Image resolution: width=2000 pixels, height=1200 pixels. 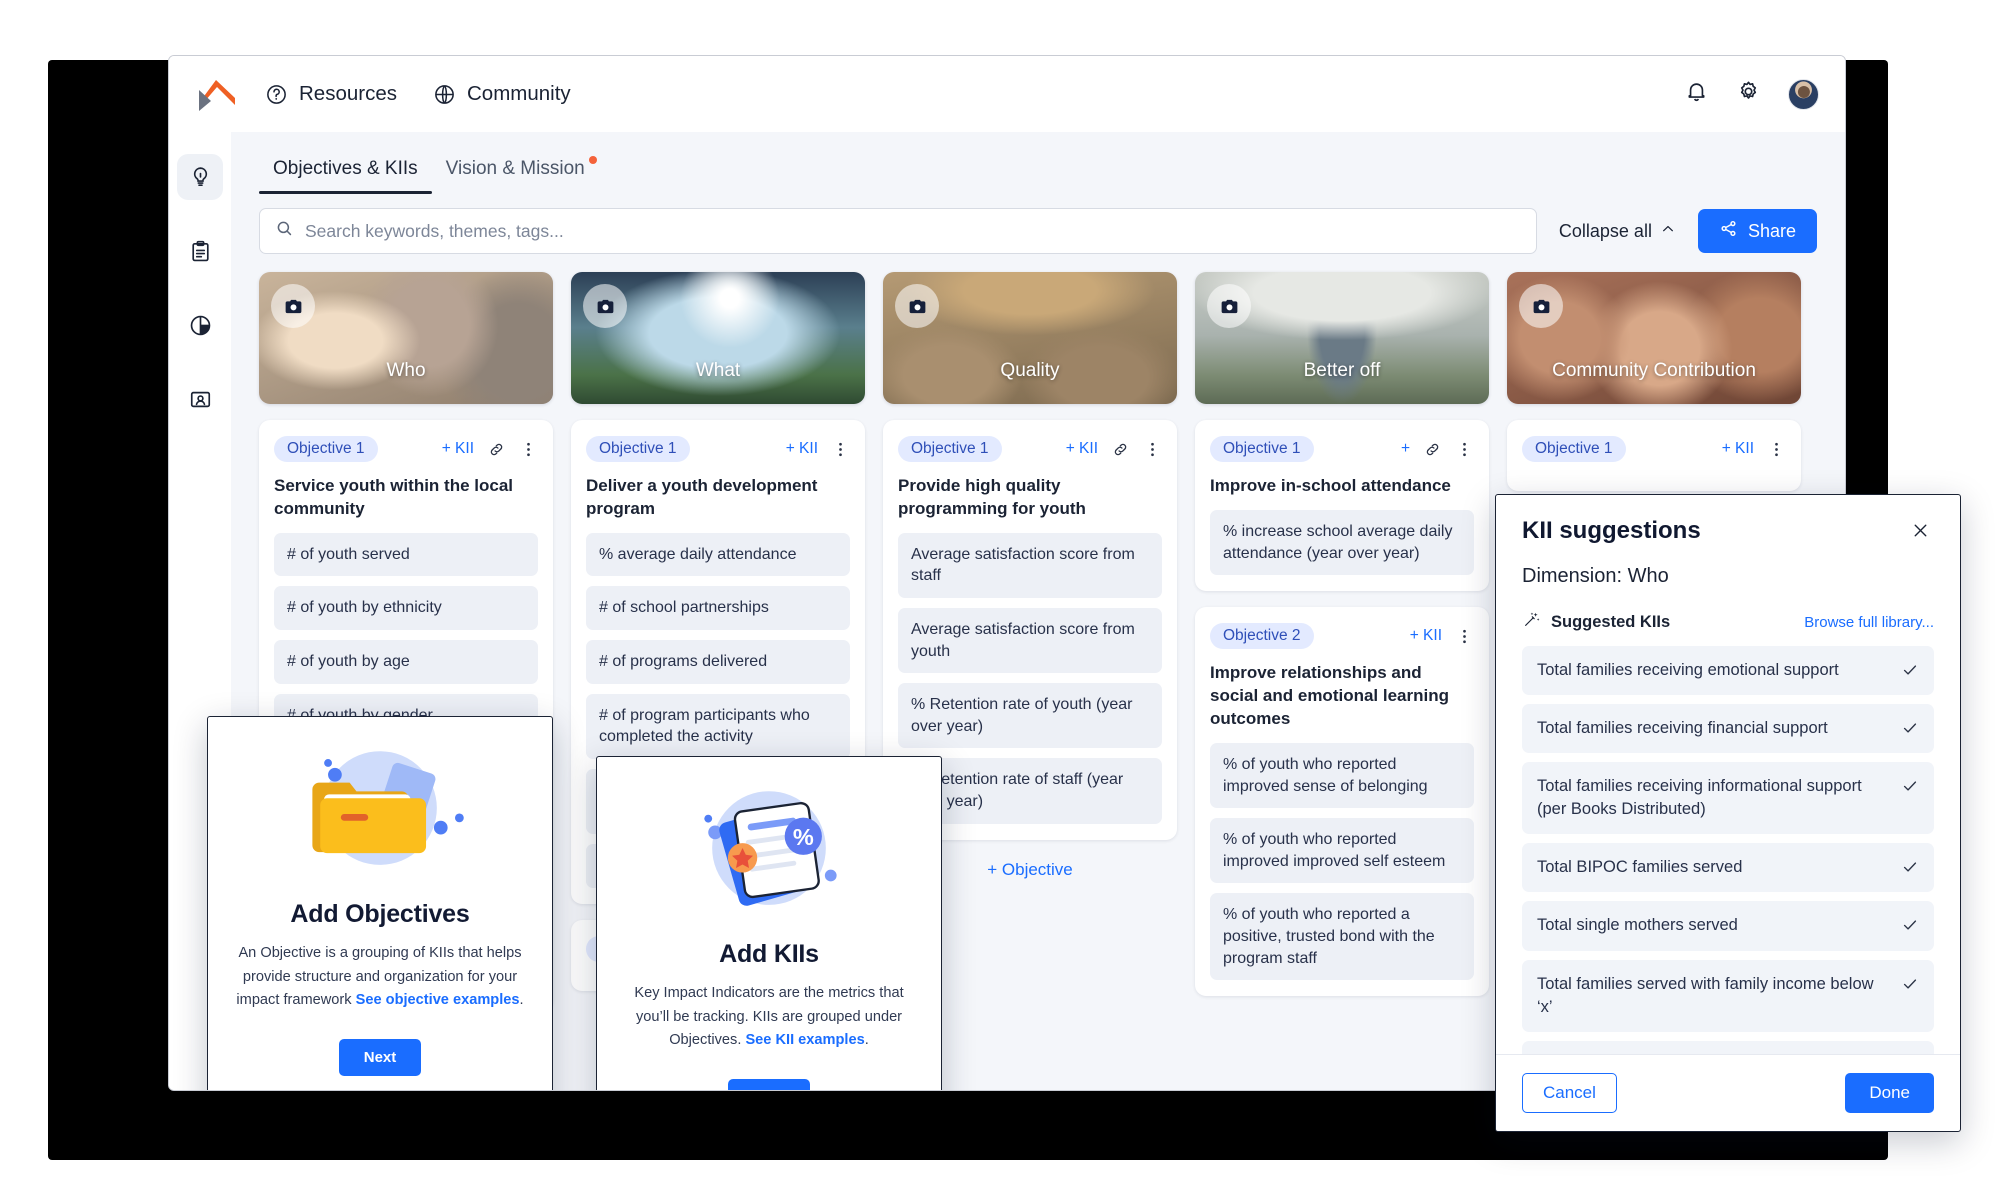 What do you see at coordinates (217, 94) in the screenshot?
I see `app-logo` at bounding box center [217, 94].